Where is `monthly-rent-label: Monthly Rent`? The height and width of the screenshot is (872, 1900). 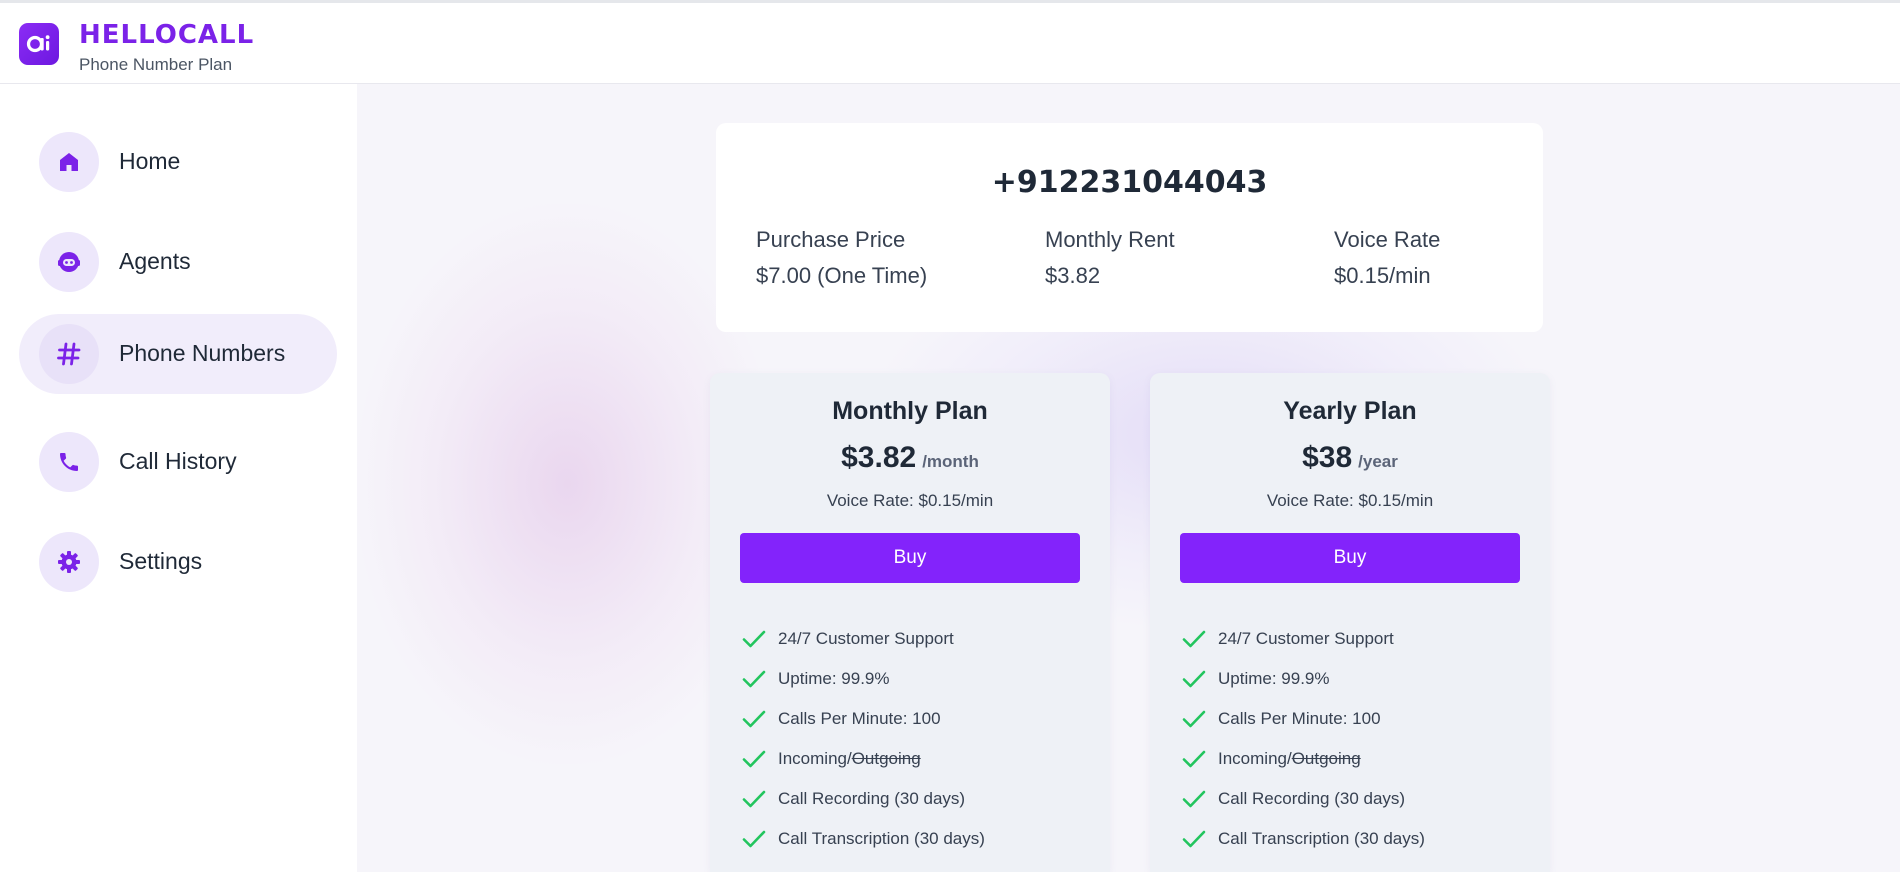
monthly-rent-label: Monthly Rent is located at coordinates (1110, 239).